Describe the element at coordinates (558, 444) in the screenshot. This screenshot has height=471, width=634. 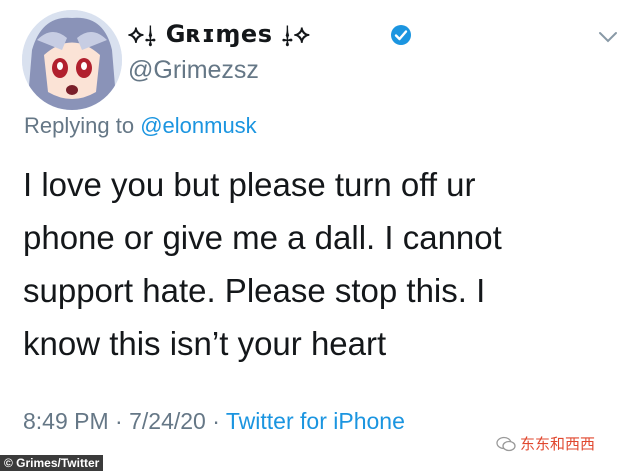
I see `watermark-text: 东东和西西` at that location.